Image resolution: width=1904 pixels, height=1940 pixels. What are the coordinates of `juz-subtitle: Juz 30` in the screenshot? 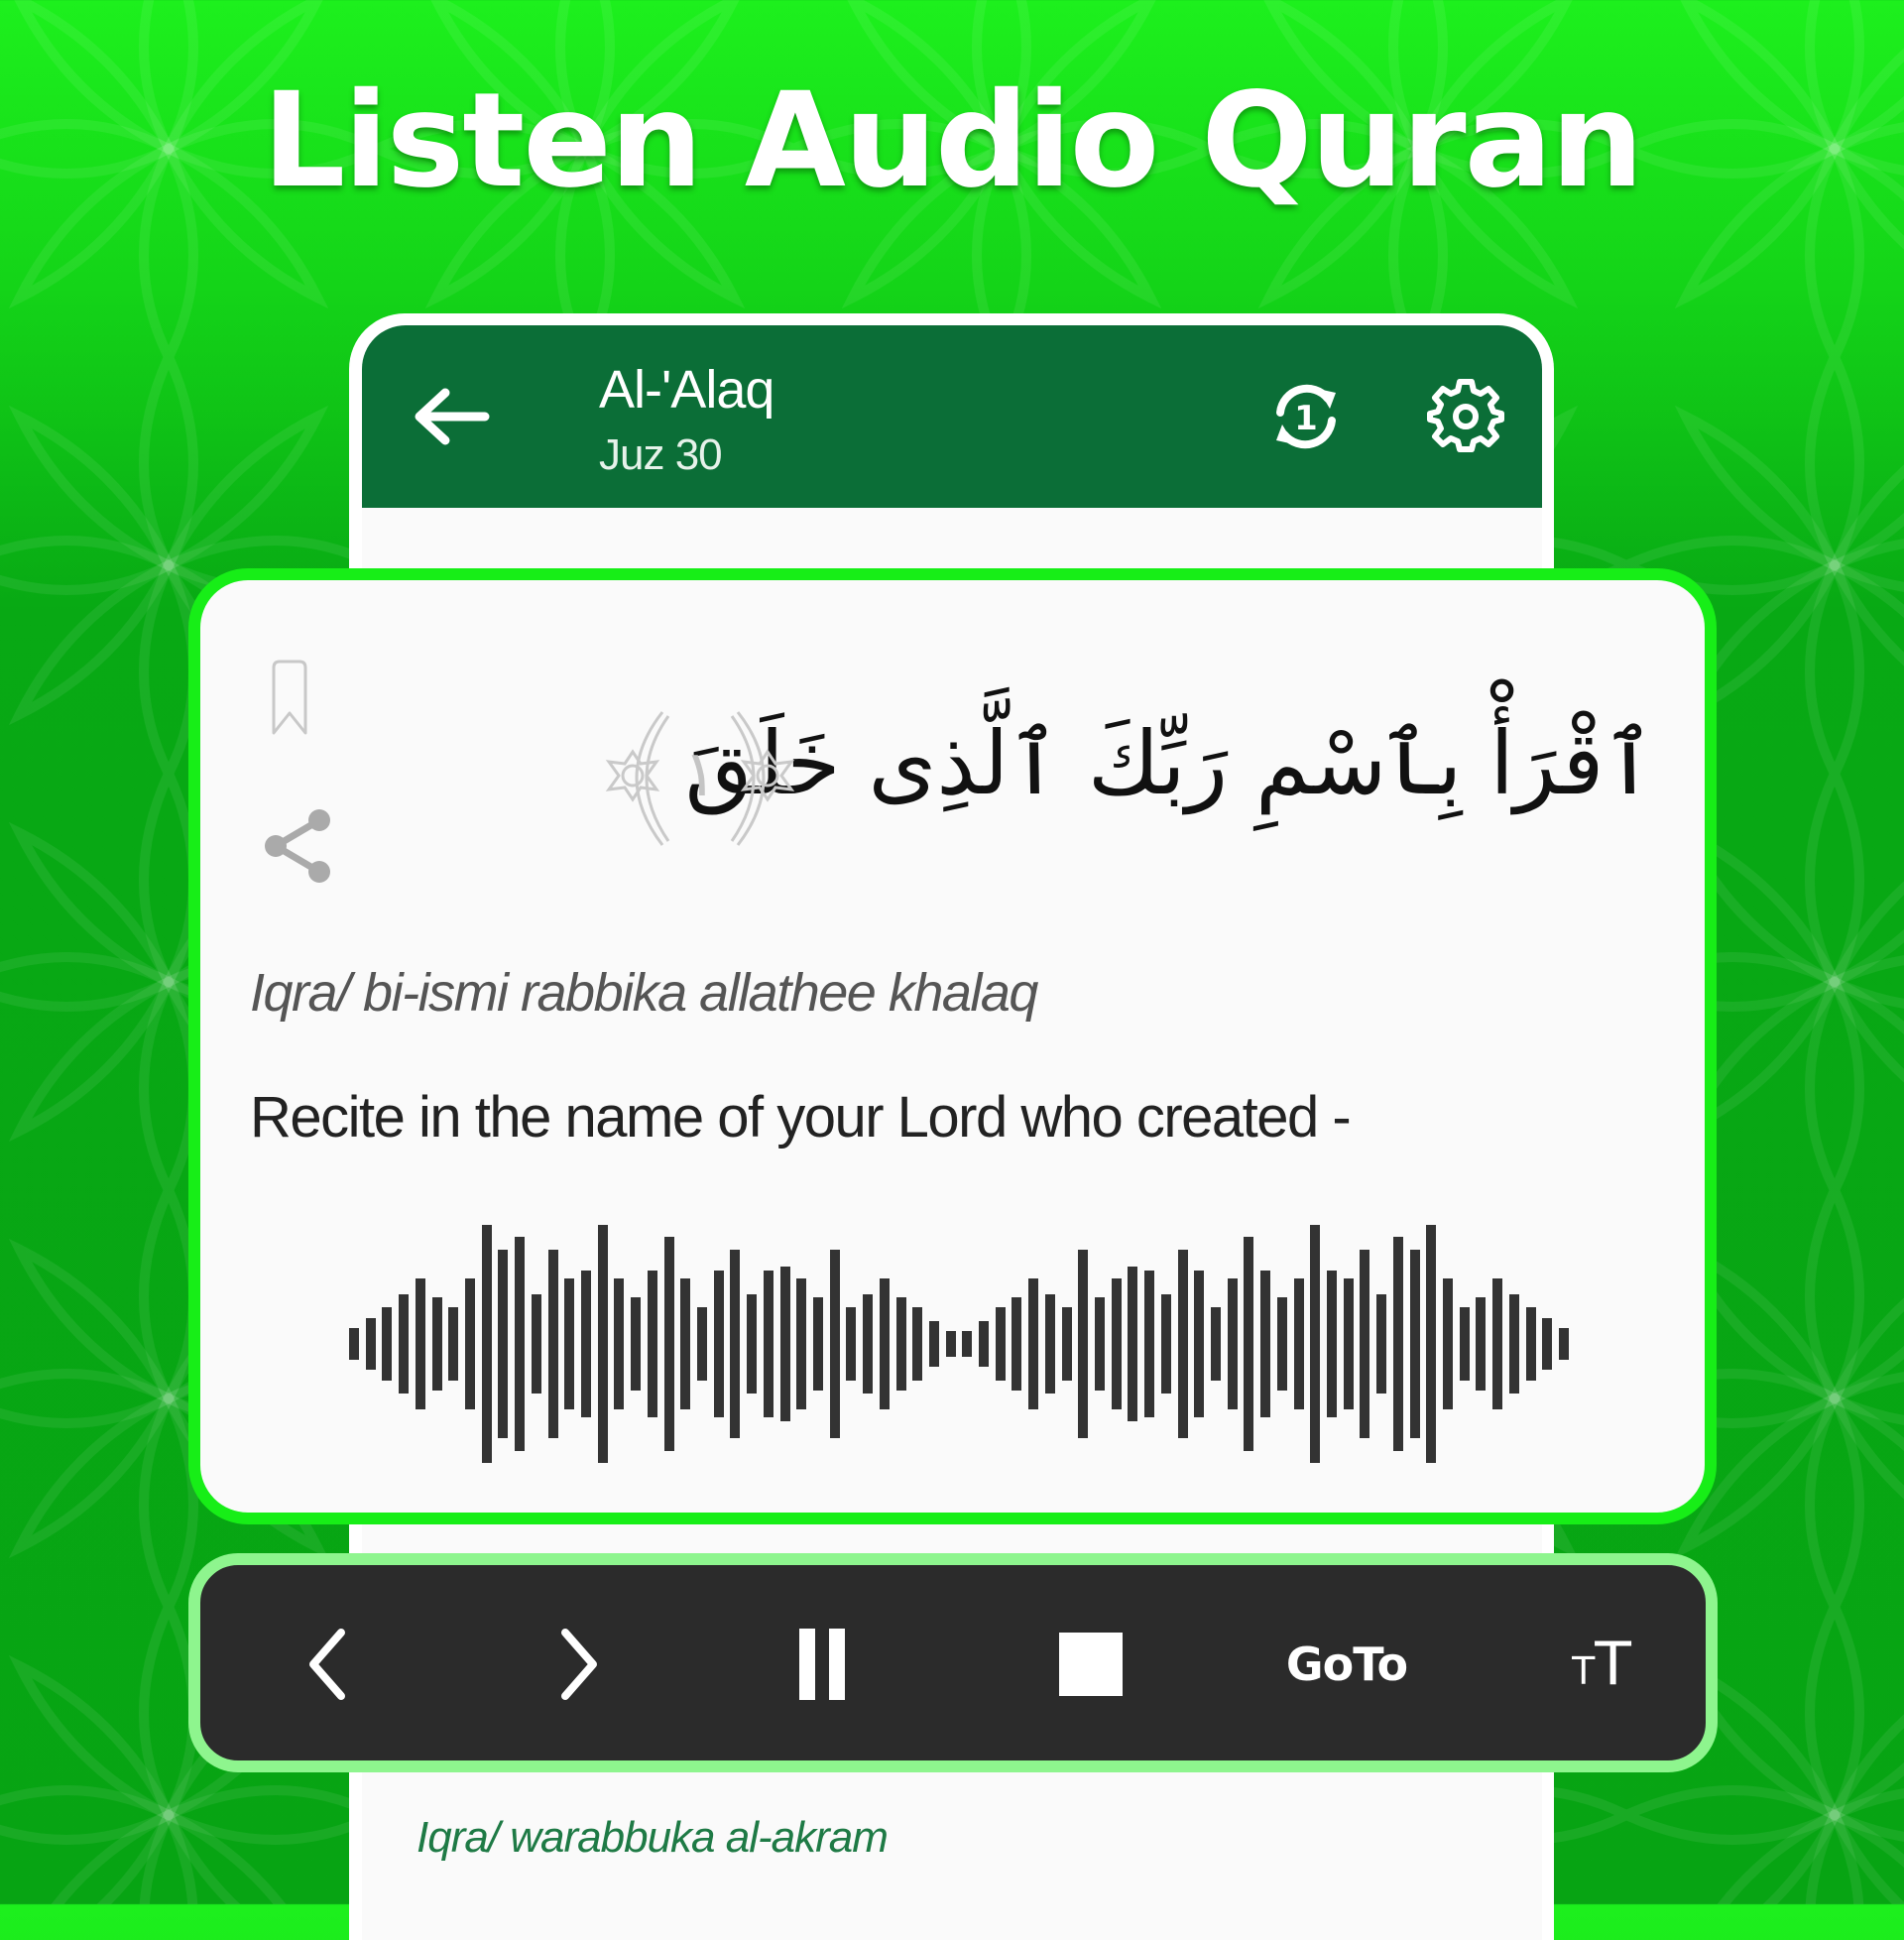 It's located at (661, 454).